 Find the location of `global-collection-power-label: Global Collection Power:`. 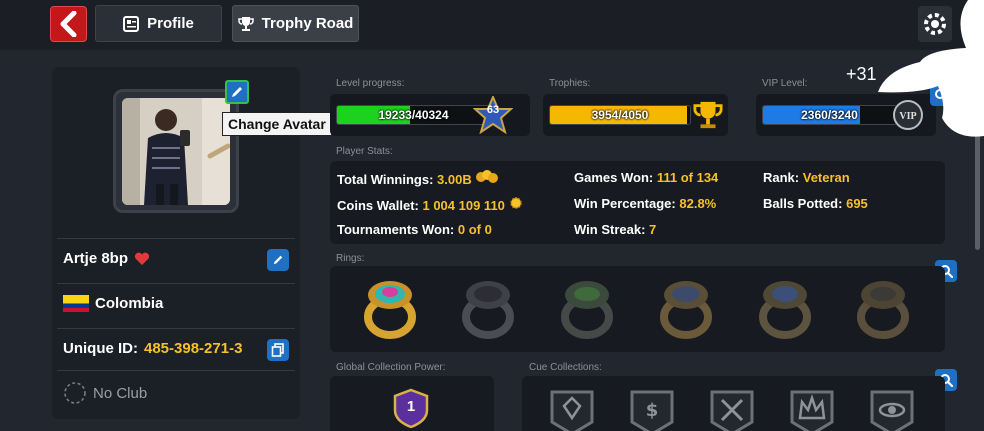

global-collection-power-label: Global Collection Power: is located at coordinates (391, 367).